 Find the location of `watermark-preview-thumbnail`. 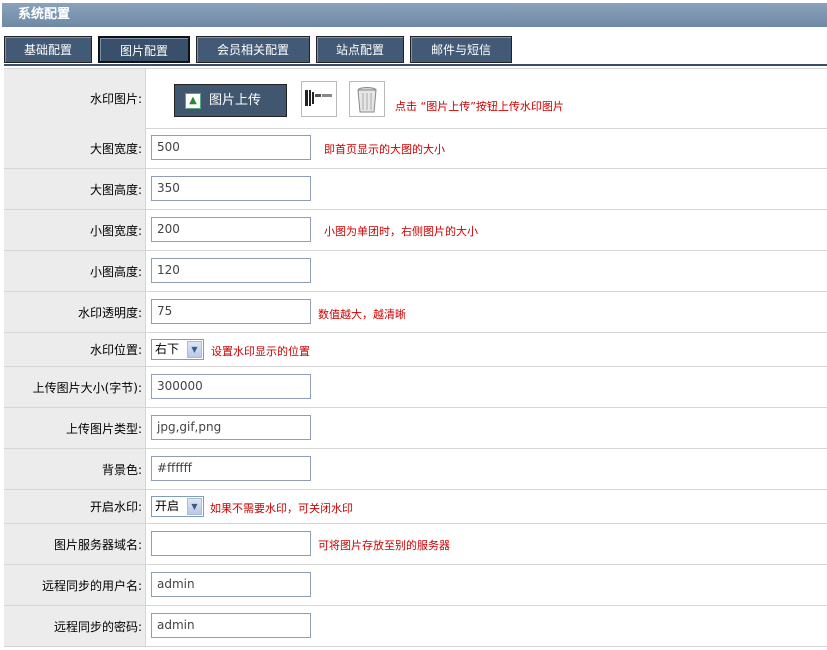

watermark-preview-thumbnail is located at coordinates (319, 99).